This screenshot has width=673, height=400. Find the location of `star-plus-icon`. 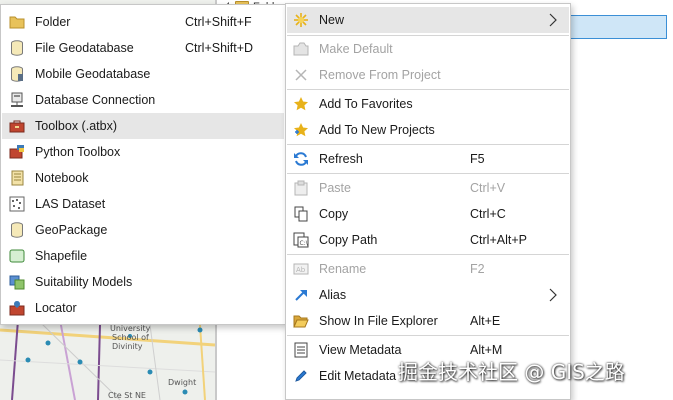

star-plus-icon is located at coordinates (301, 130).